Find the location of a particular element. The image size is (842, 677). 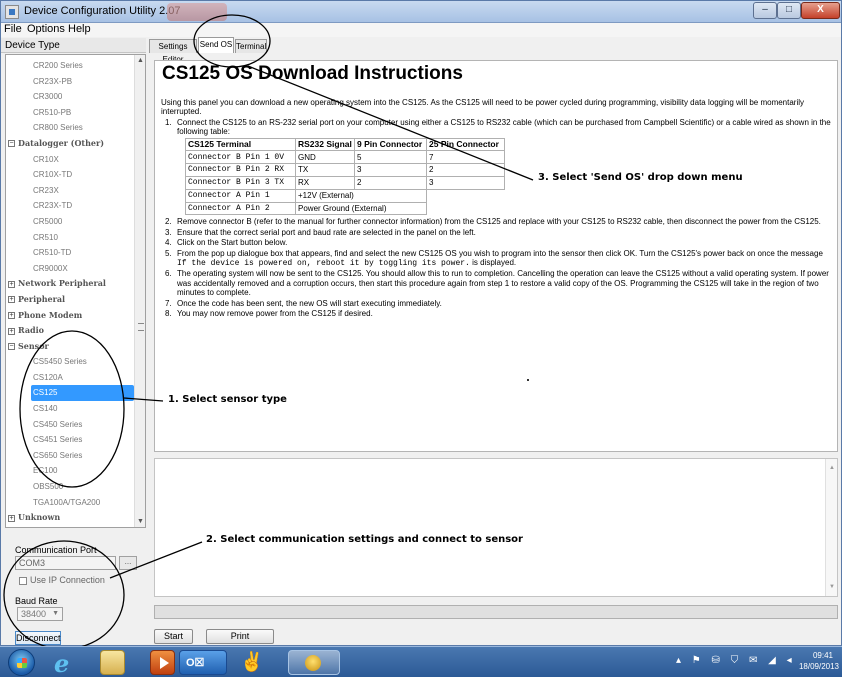

app-icon is located at coordinates (12, 12).